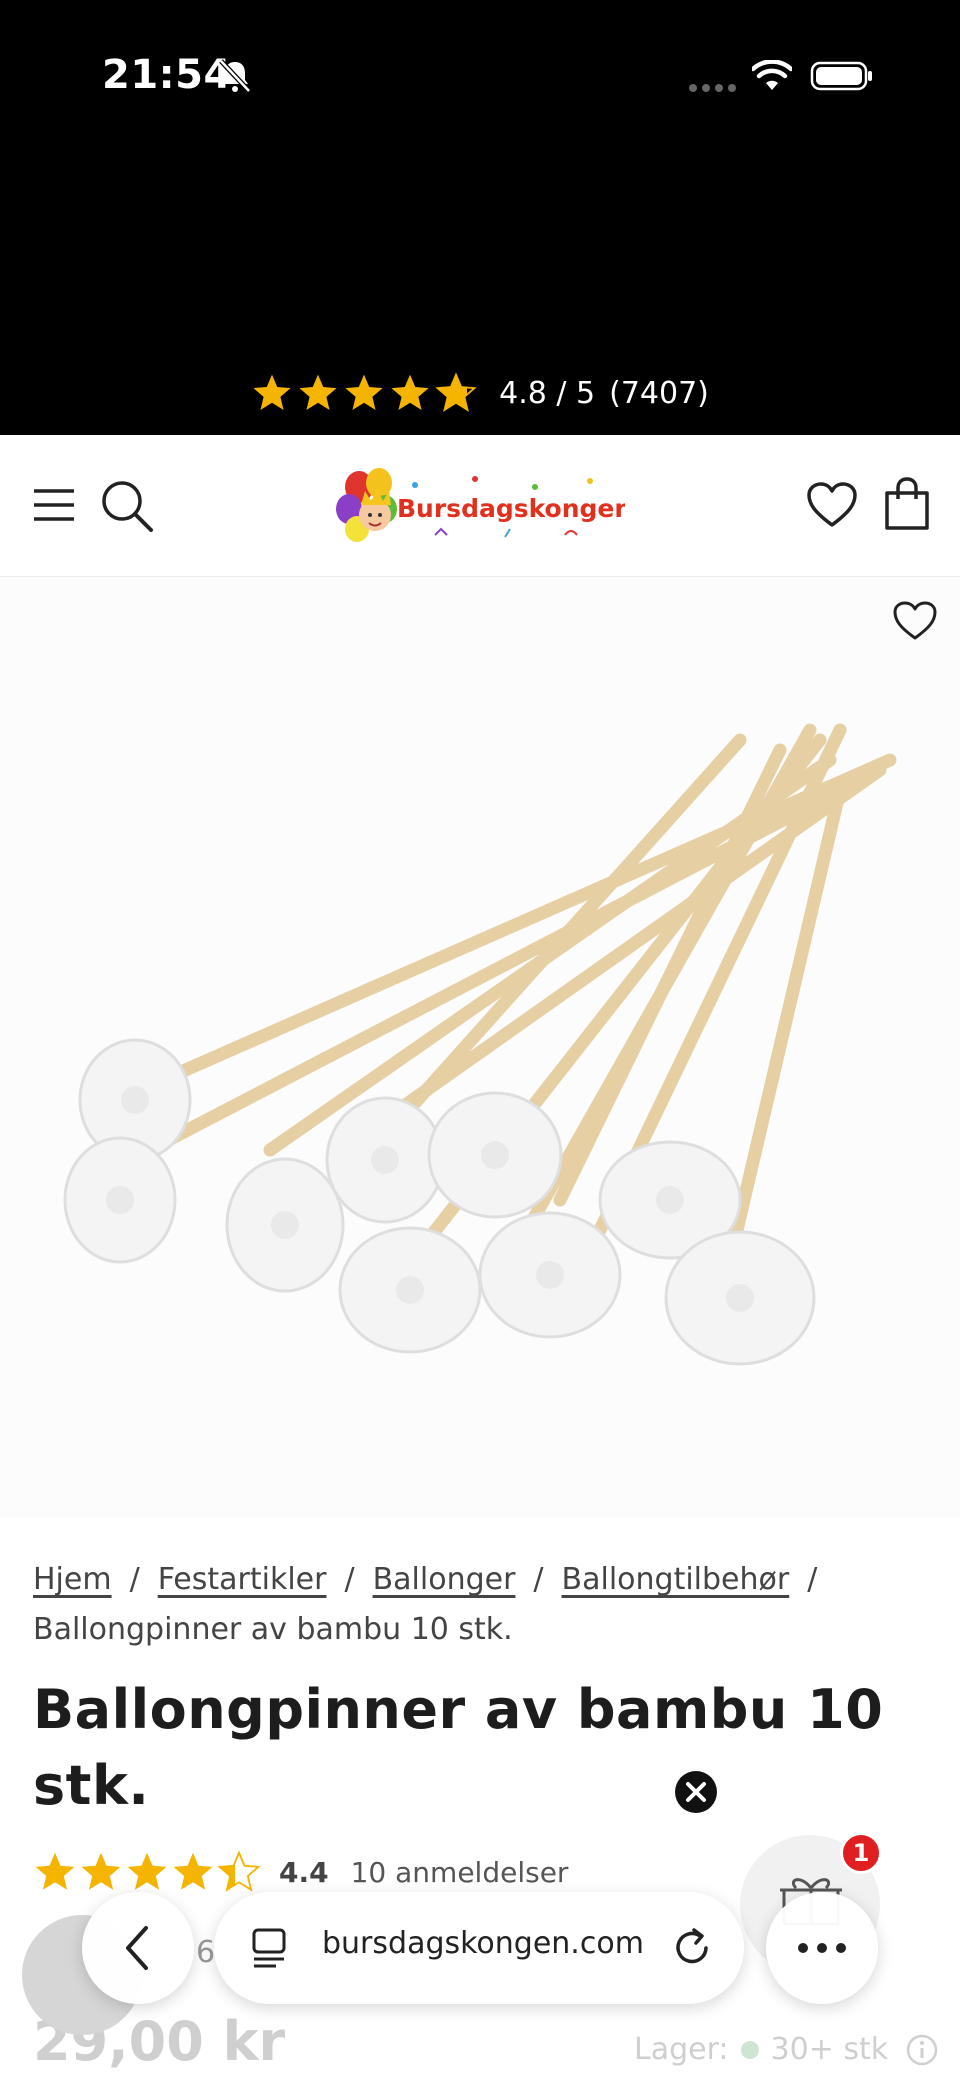 The image size is (960, 2087). Describe the element at coordinates (235, 76) in the screenshot. I see `bell-muted-icon` at that location.